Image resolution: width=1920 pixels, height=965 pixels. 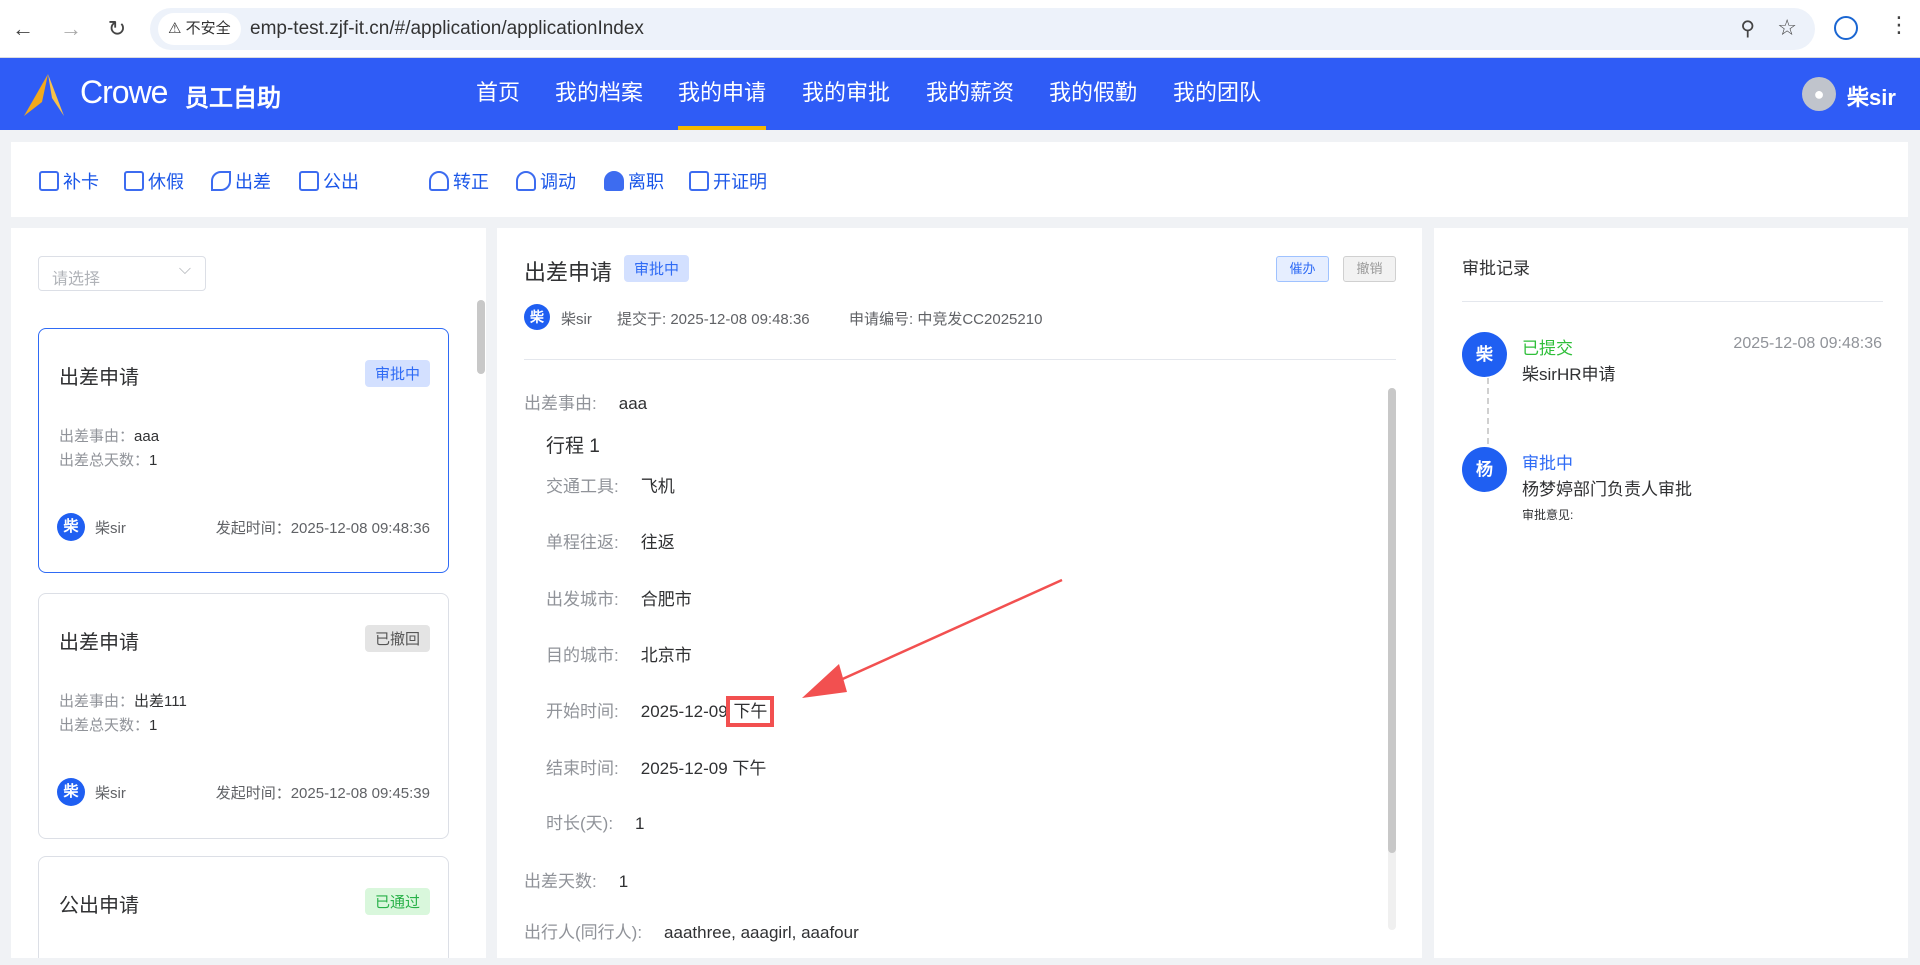 What do you see at coordinates (1846, 28) in the screenshot?
I see `profile-icon` at bounding box center [1846, 28].